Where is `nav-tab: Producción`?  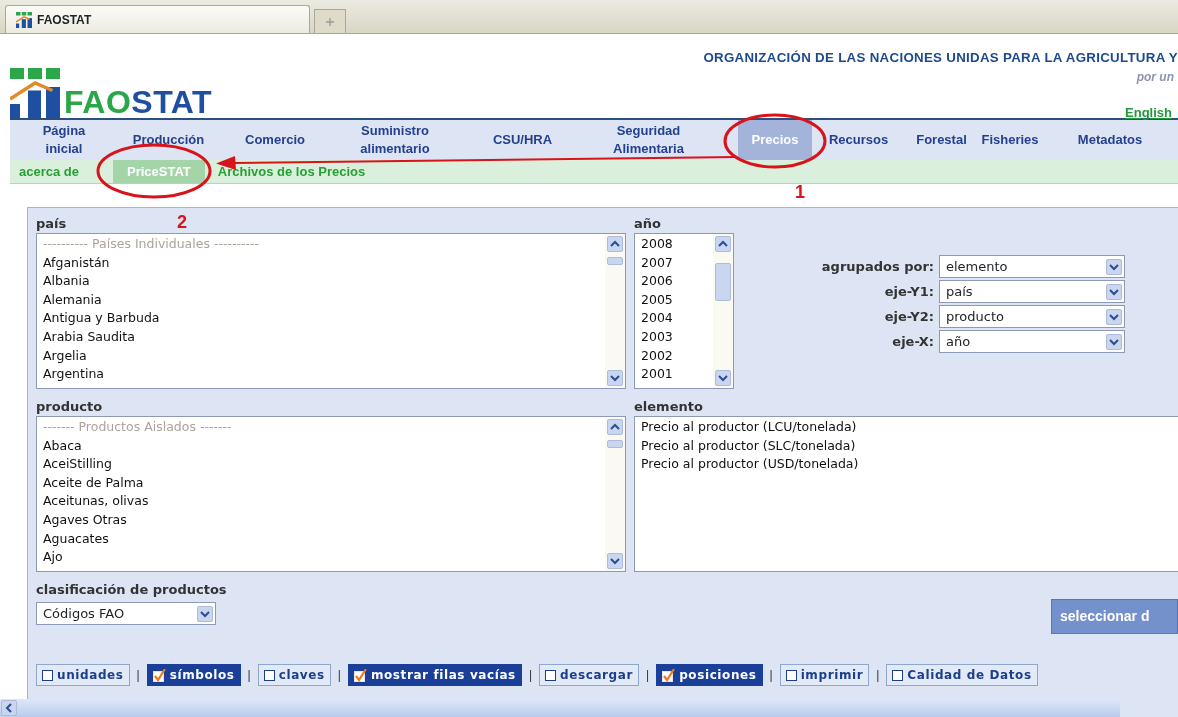 nav-tab: Producción is located at coordinates (168, 140).